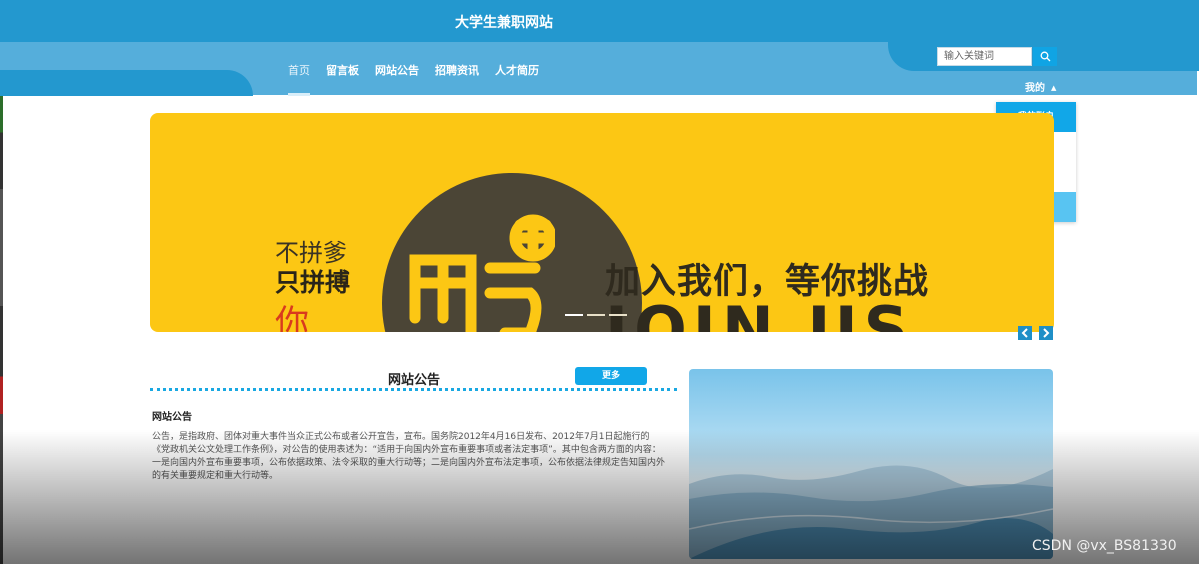  I want to click on search-input: 输入关键词, so click(984, 56).